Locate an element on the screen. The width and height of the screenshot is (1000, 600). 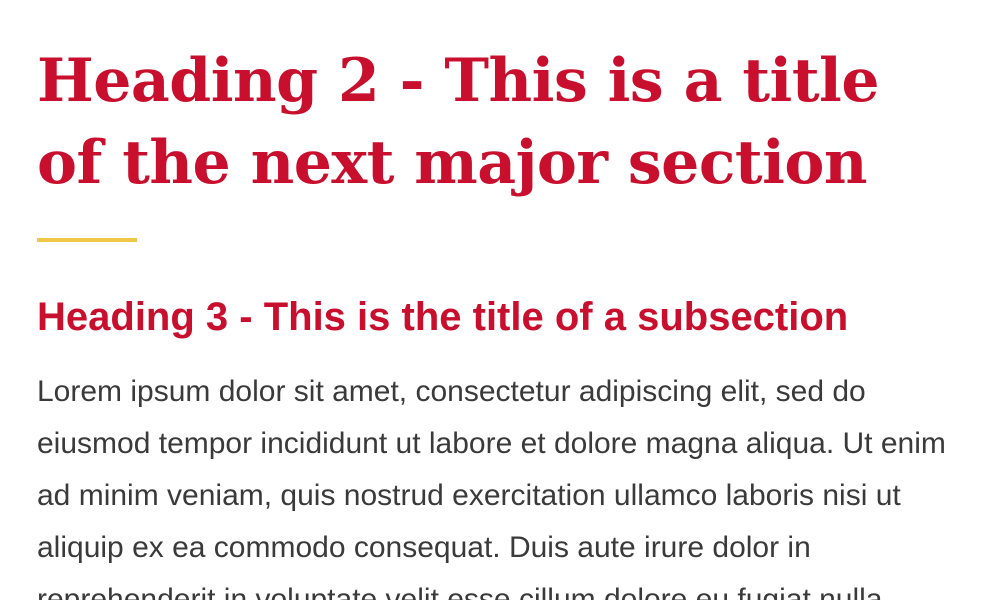
accent-divider is located at coordinates (87, 240).